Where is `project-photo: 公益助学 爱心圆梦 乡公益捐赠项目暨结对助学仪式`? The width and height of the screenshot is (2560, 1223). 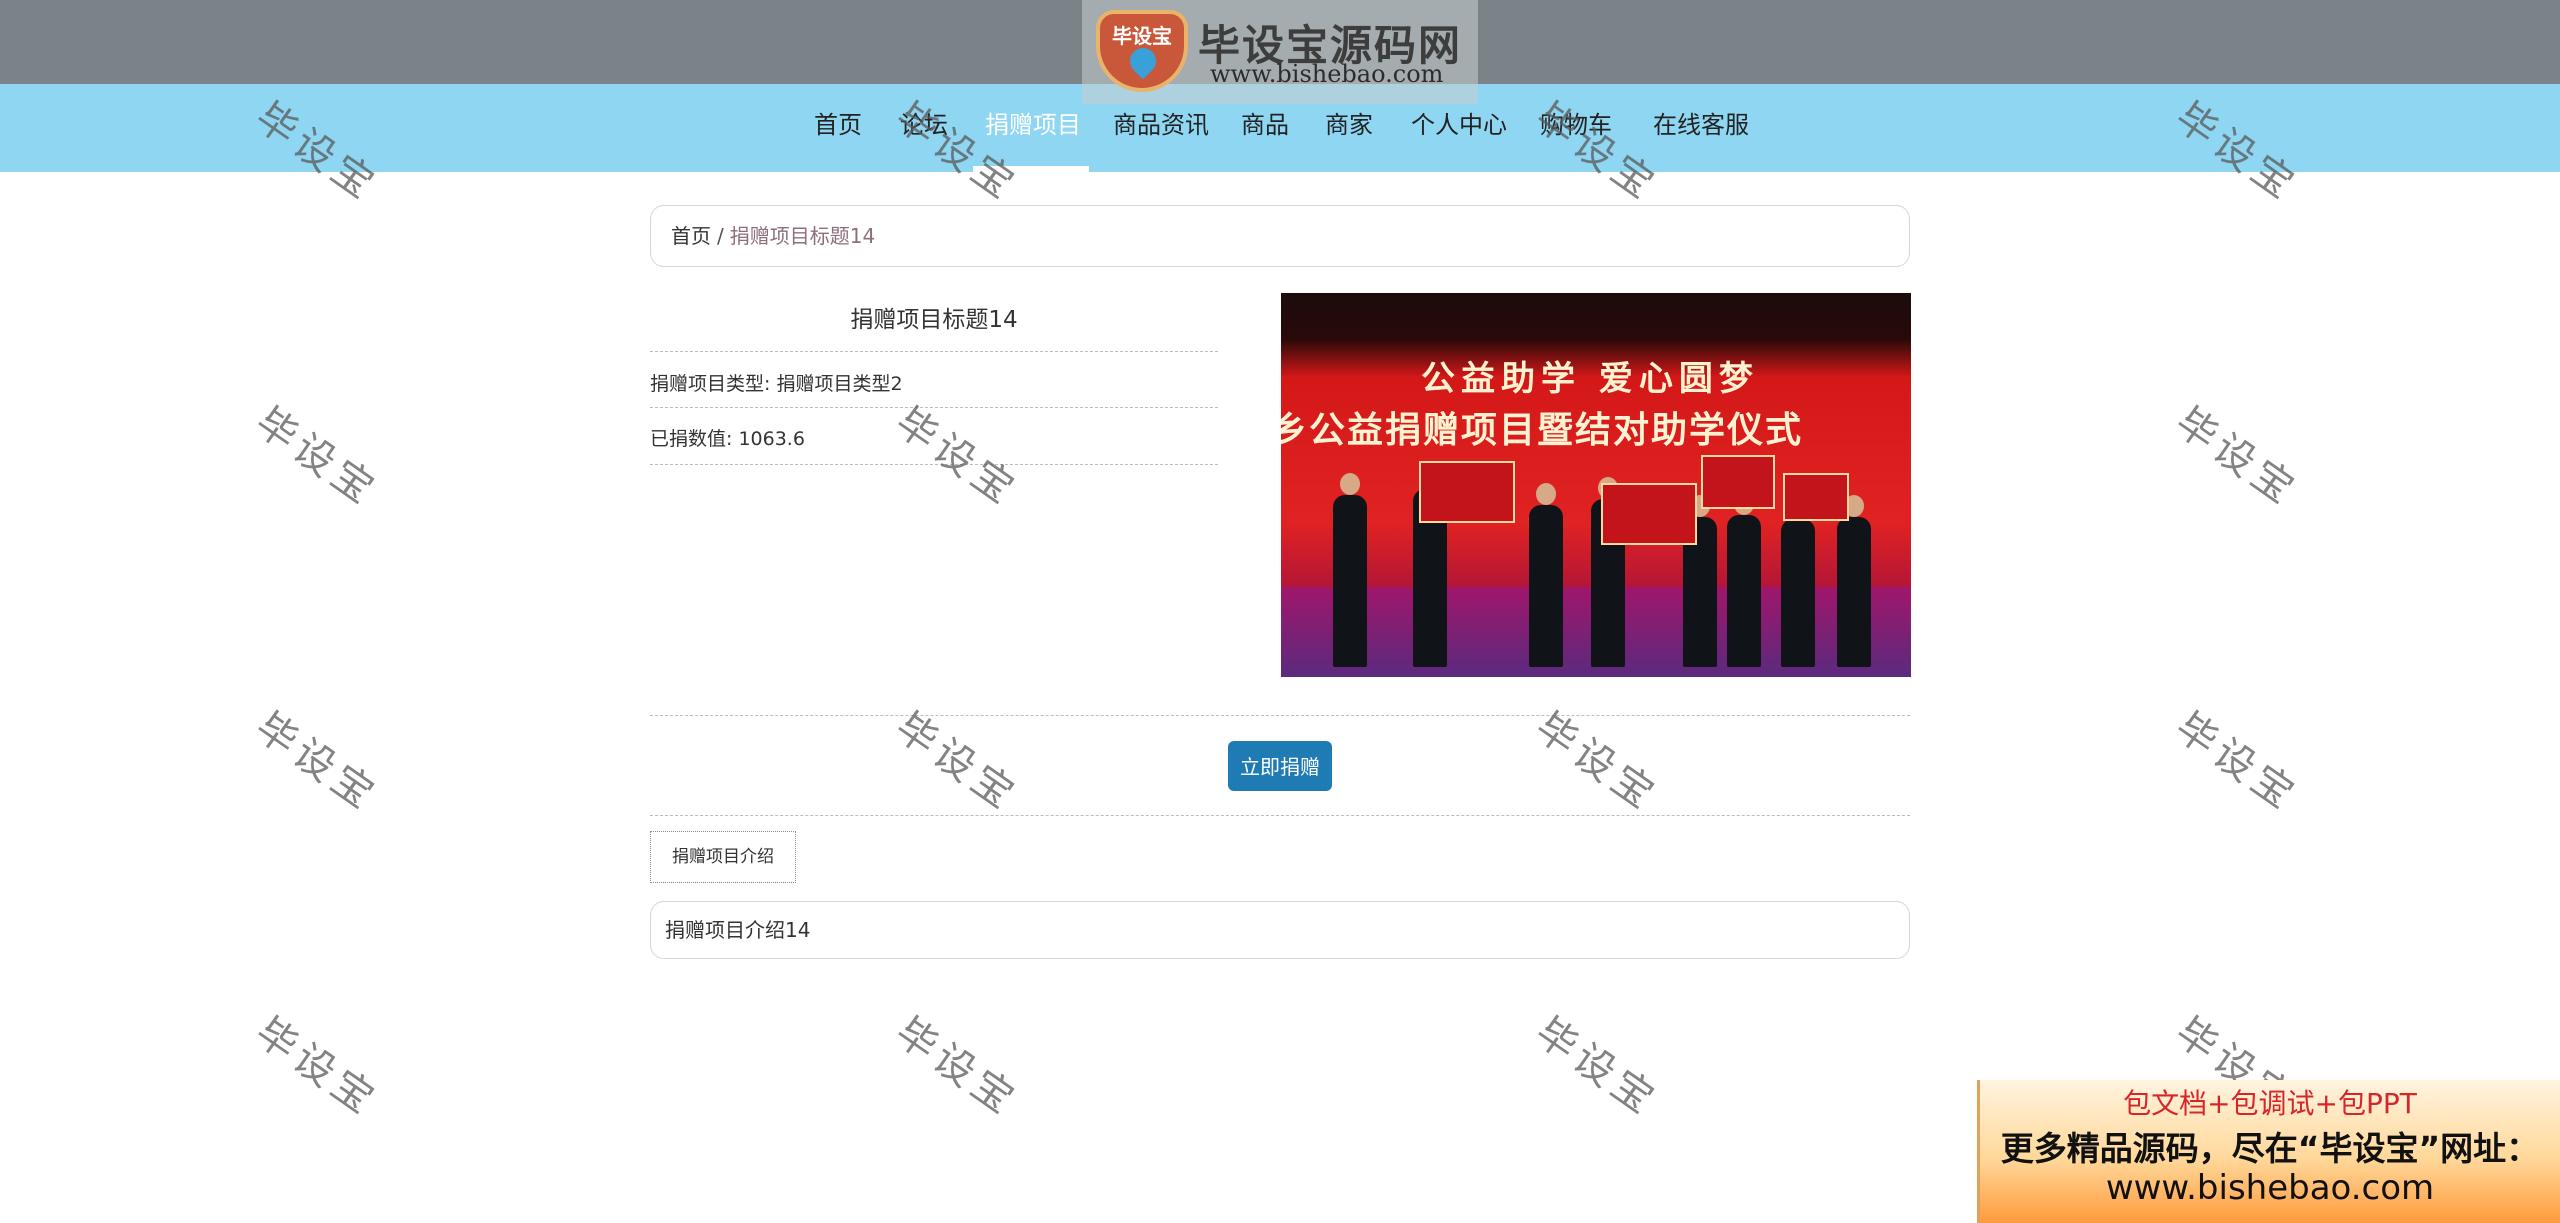
project-photo: 公益助学 爱心圆梦 乡公益捐赠项目暨结对助学仪式 is located at coordinates (1596, 485).